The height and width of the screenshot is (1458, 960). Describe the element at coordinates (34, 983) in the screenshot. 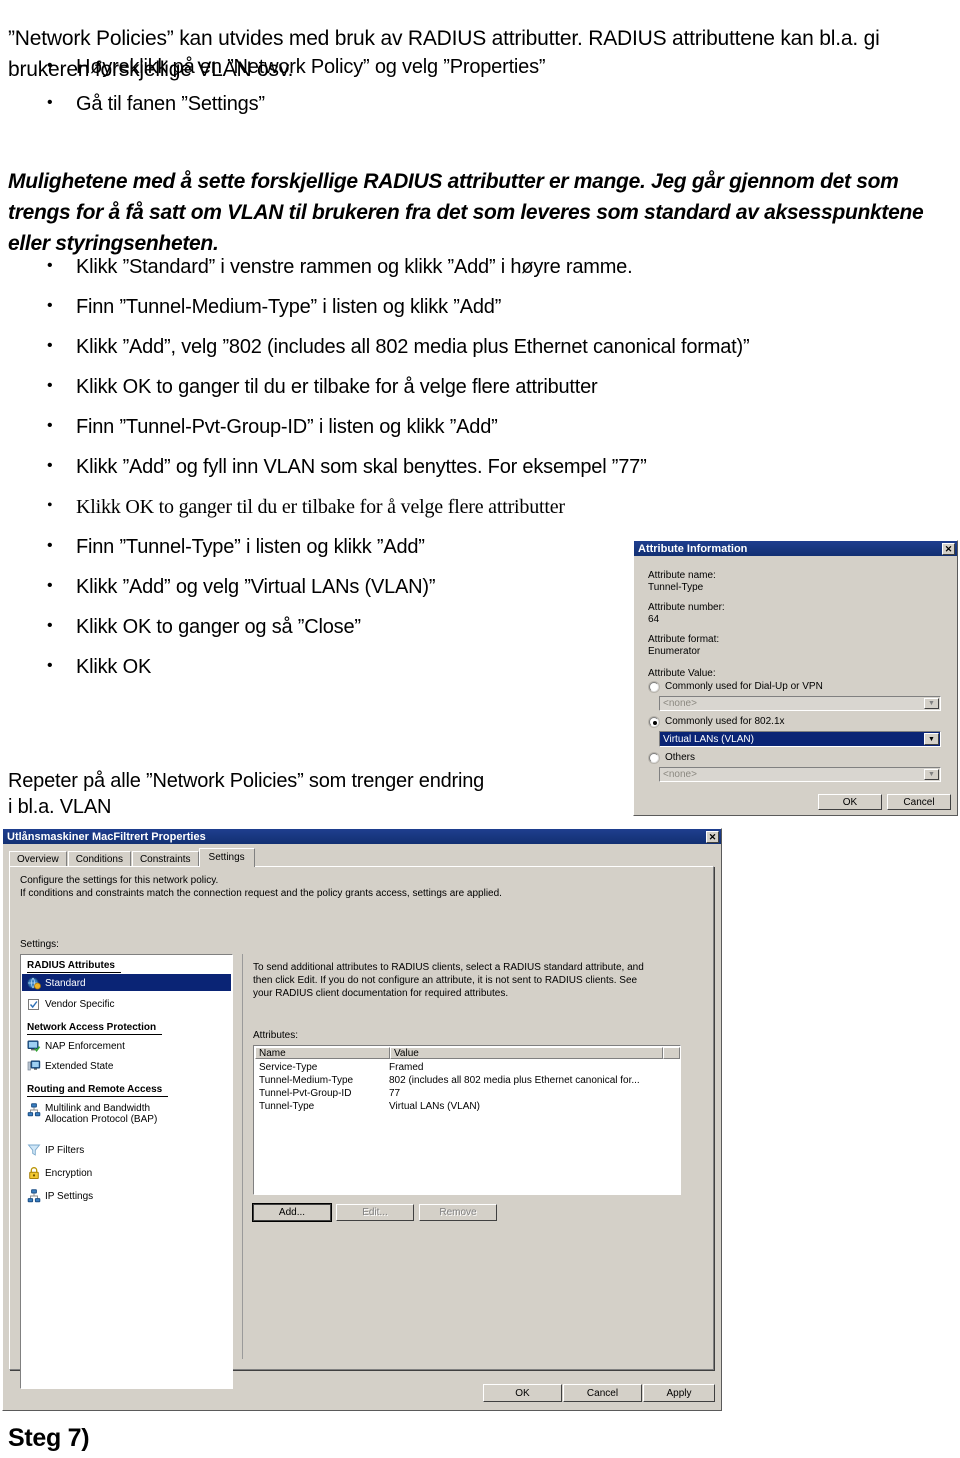

I see `globe-icon` at that location.